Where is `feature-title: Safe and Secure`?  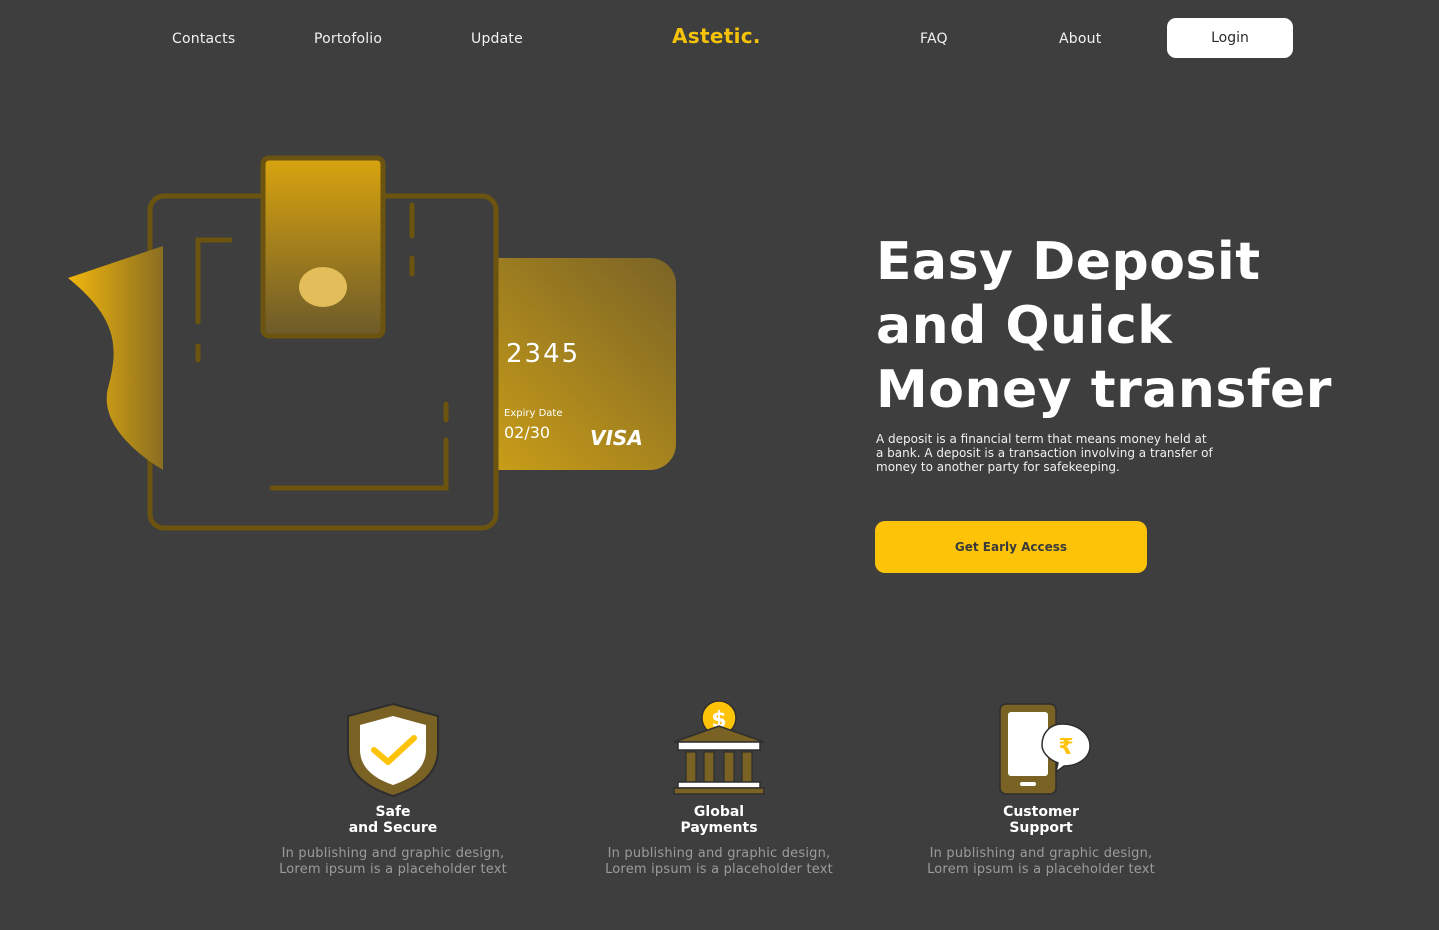 feature-title: Safe and Secure is located at coordinates (393, 820).